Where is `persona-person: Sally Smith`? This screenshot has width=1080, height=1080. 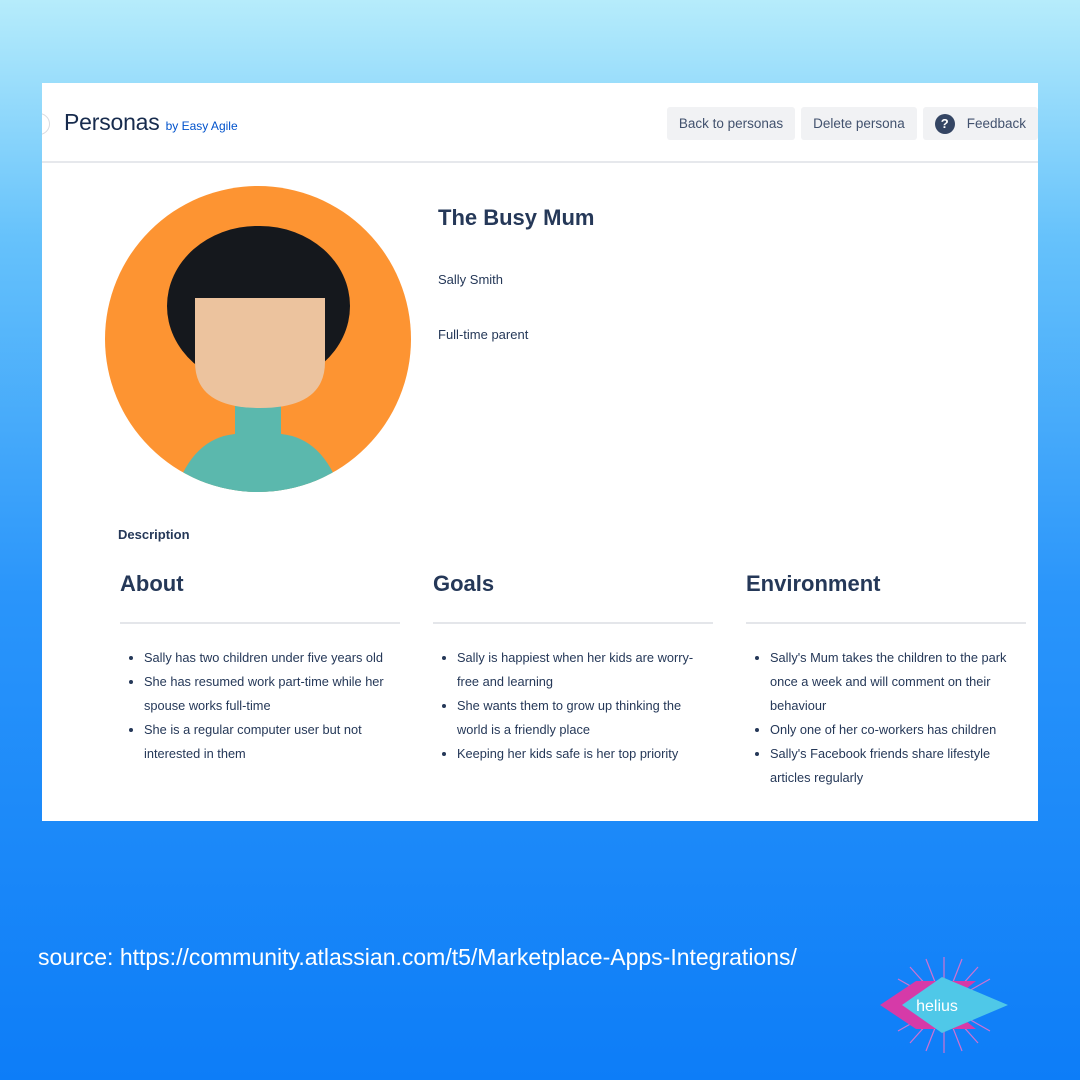
persona-person: Sally Smith is located at coordinates (471, 279).